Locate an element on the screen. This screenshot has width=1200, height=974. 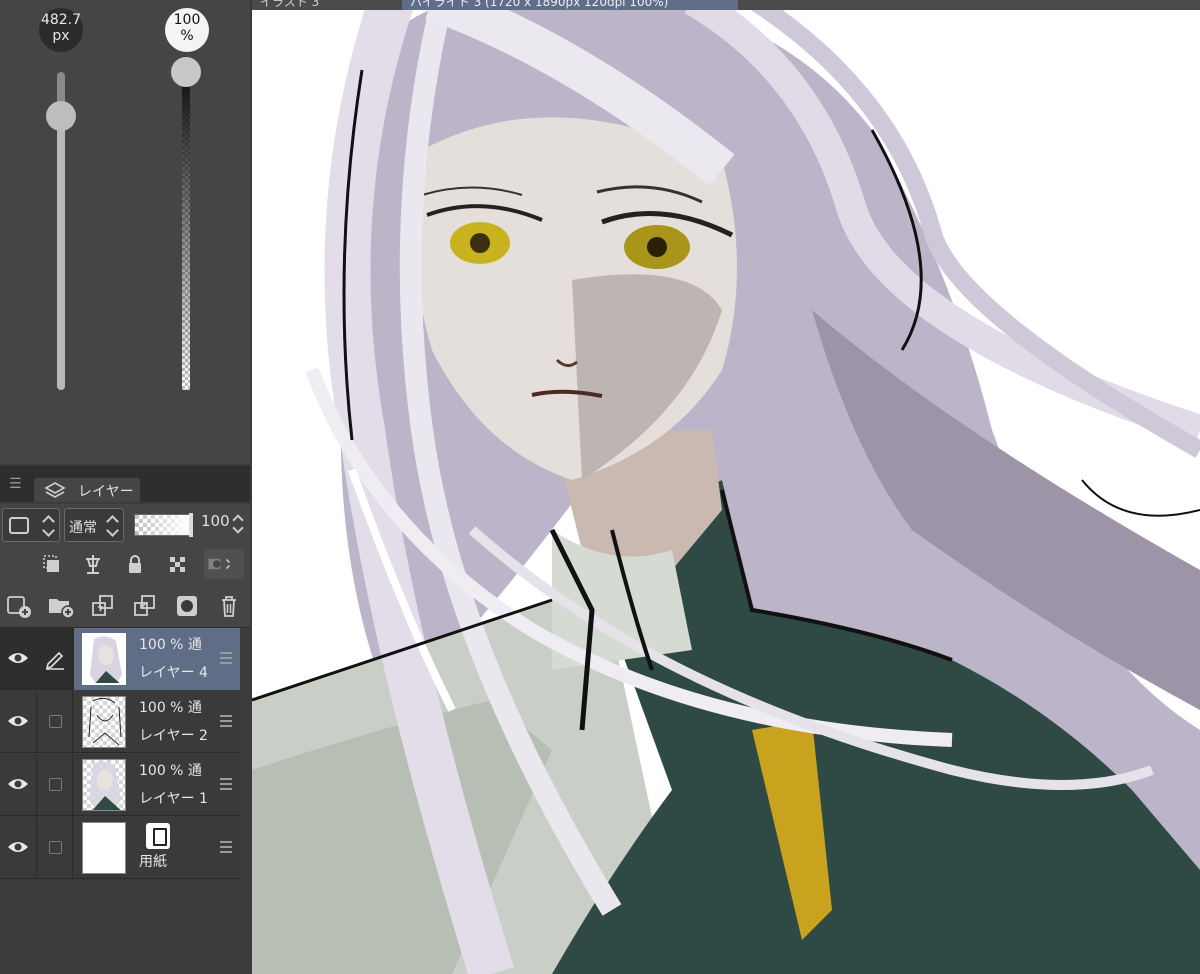
layer-opacity-stepper is located at coordinates (238, 524).